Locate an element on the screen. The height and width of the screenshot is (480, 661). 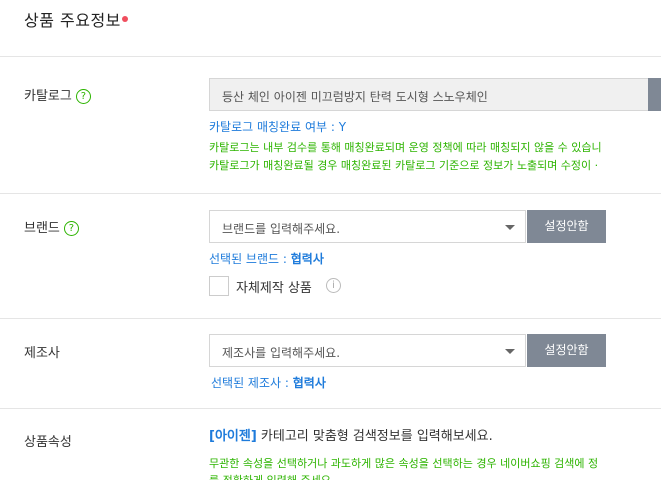
attributes-prompt: [아이젠] 카테고리 맞춤형 검색정보를 입력해보세요. is located at coordinates (351, 434).